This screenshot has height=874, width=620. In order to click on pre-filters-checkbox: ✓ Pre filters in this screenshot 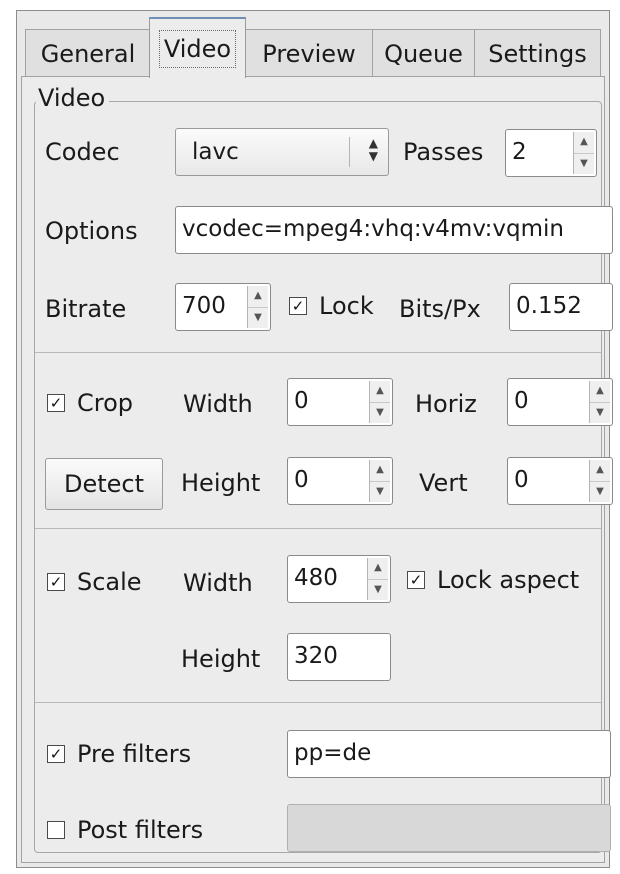, I will do `click(119, 754)`.